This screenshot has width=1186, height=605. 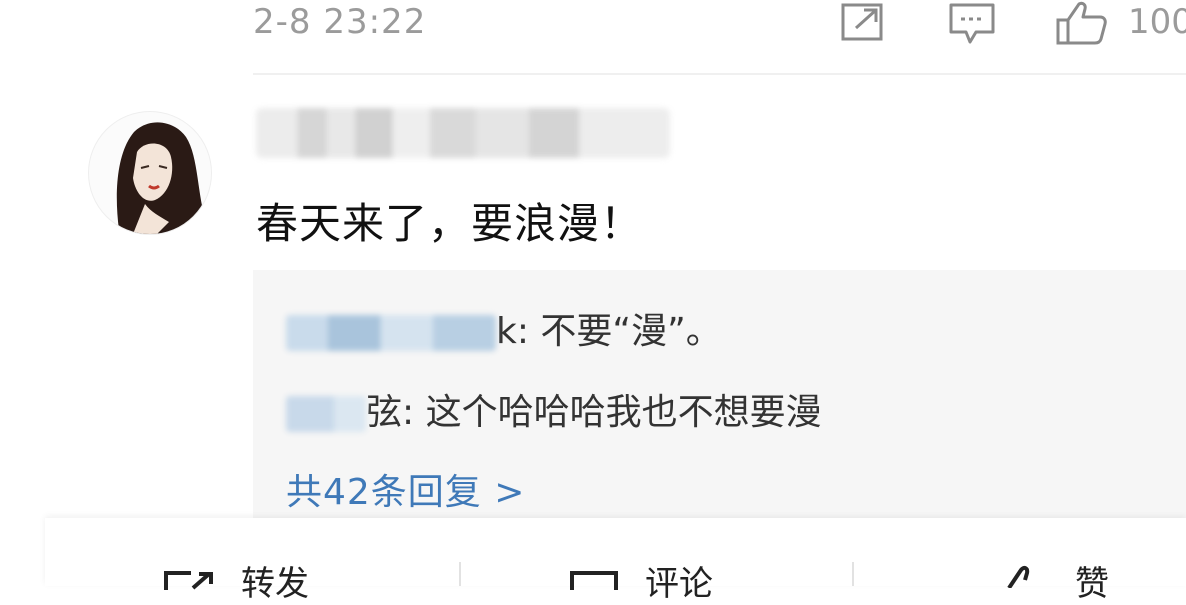 What do you see at coordinates (1092, 580) in the screenshot?
I see `like-button: 赞` at bounding box center [1092, 580].